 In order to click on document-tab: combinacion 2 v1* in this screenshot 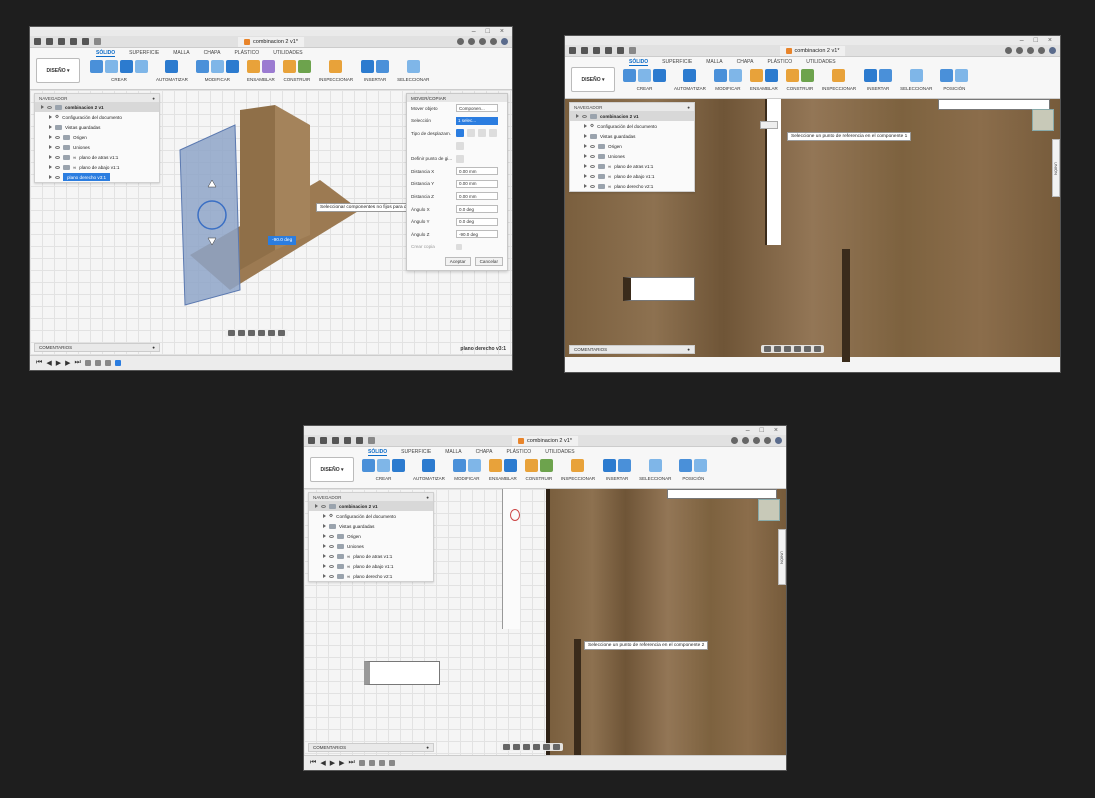, I will do `click(545, 441)`.